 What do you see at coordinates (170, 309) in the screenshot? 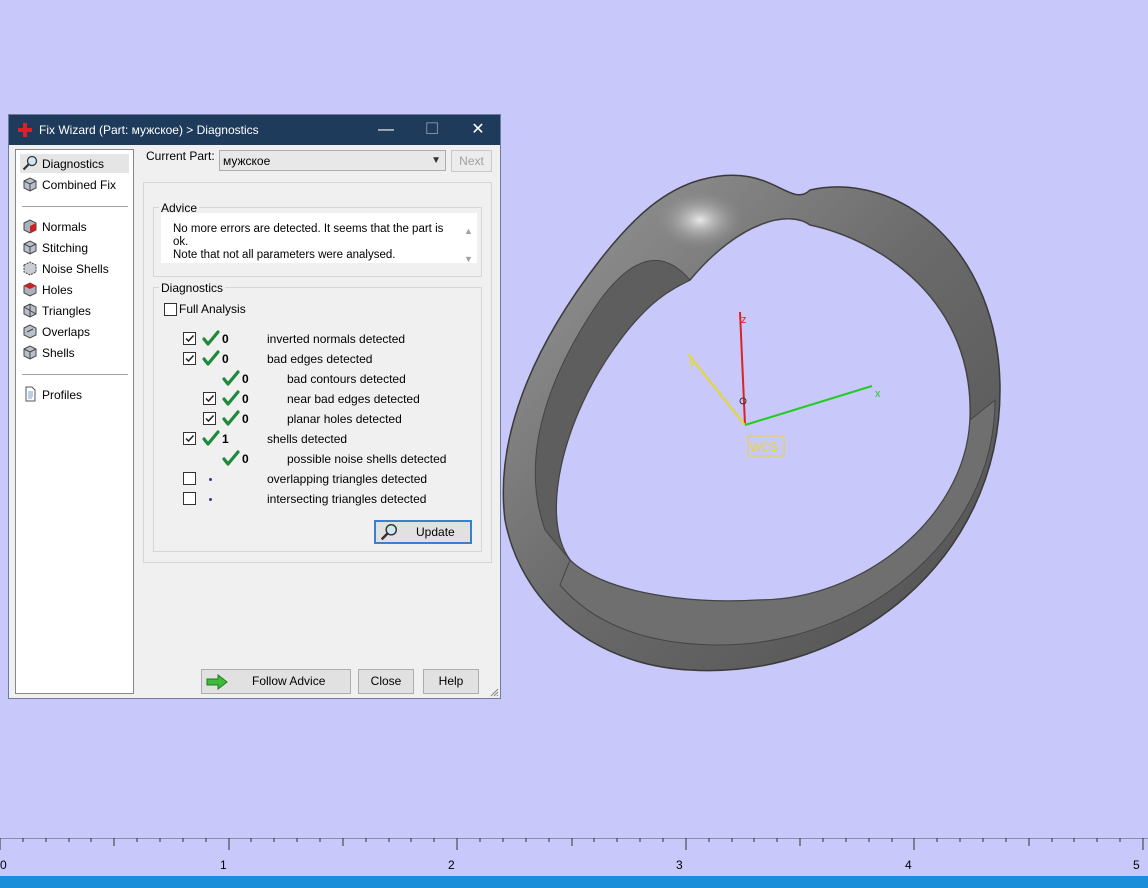
I see `full-analysis-checkbox` at bounding box center [170, 309].